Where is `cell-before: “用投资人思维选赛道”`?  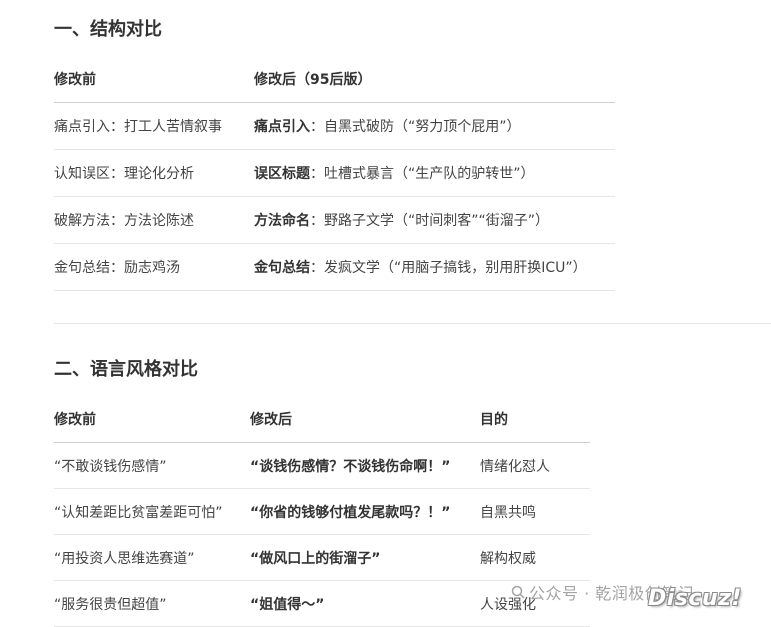 cell-before: “用投资人思维选赛道” is located at coordinates (152, 557).